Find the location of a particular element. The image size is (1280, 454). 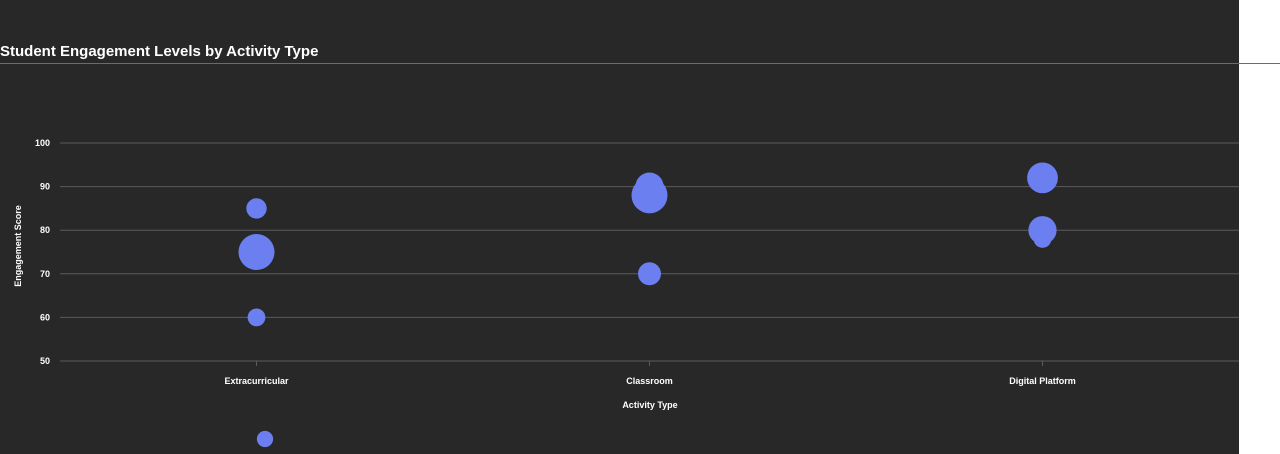

y-tick-label: 70 is located at coordinates (45, 274).